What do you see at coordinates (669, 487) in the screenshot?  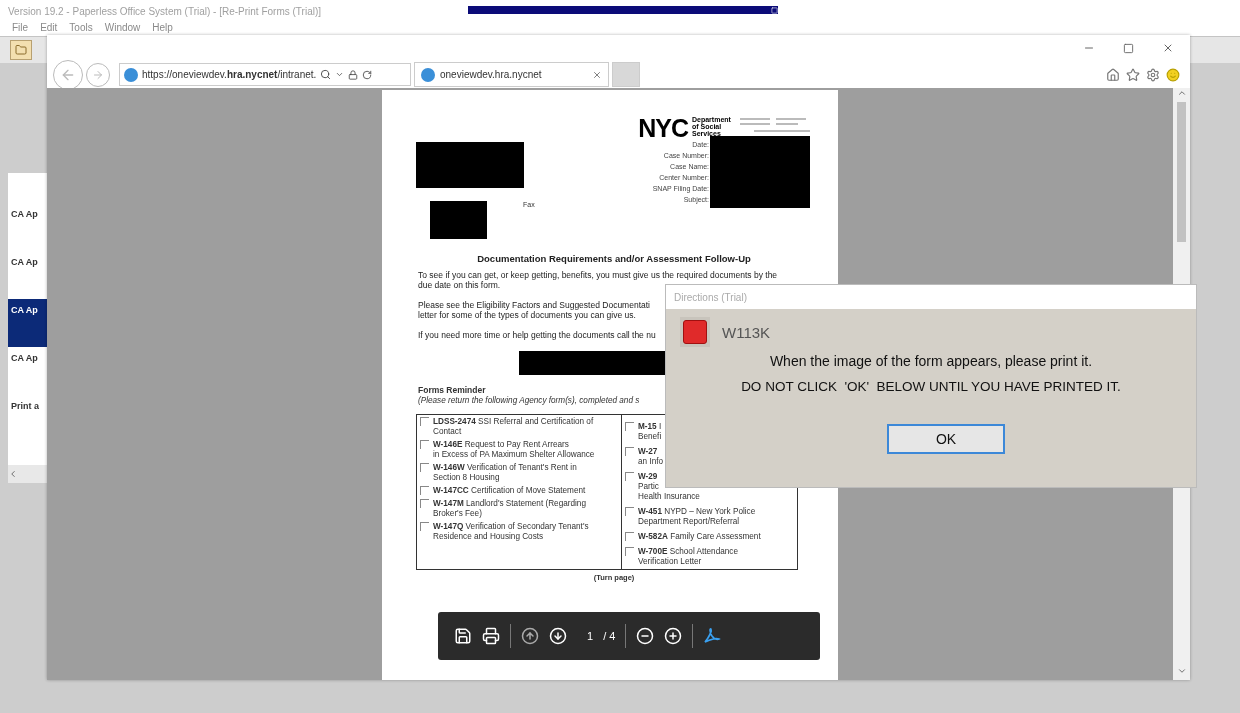 I see `form-item-text: W-29 Partic Health Insurance` at bounding box center [669, 487].